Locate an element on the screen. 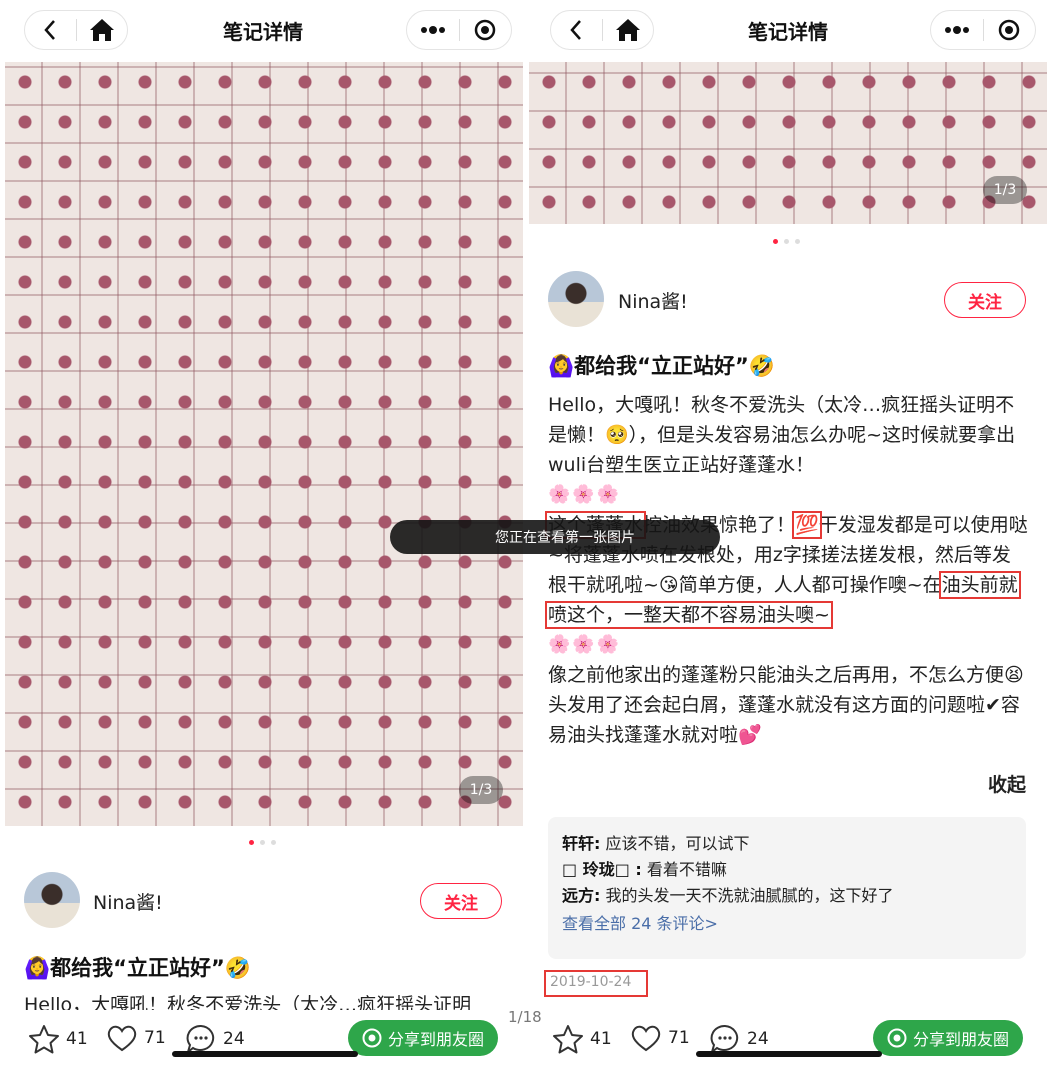  comment-item: 远方: 我的头发一天不洗就油腻腻的，这下好了 is located at coordinates (787, 896).